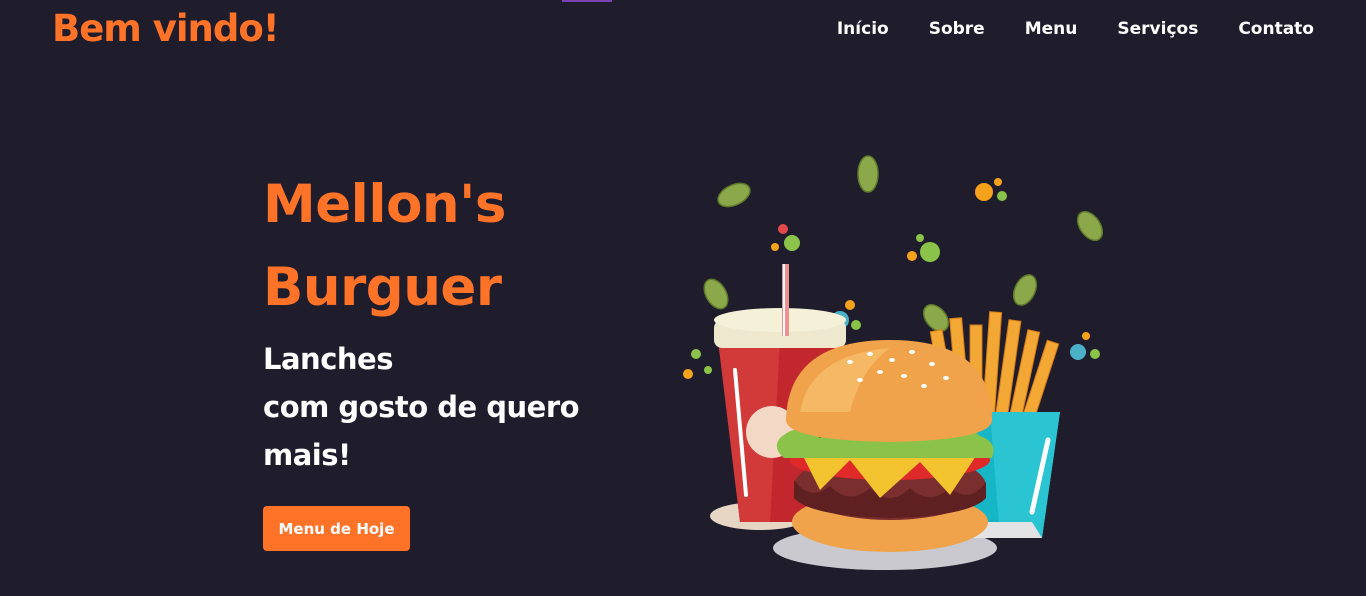 This screenshot has width=1366, height=596. What do you see at coordinates (328, 359) in the screenshot?
I see `hero-subtitle-line: Lanches` at bounding box center [328, 359].